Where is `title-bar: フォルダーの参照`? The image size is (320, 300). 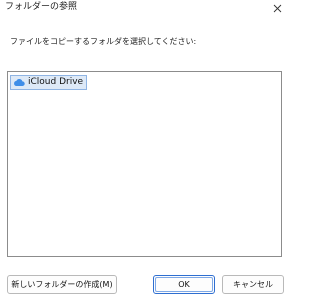 title-bar: フォルダーの参照 is located at coordinates (145, 8).